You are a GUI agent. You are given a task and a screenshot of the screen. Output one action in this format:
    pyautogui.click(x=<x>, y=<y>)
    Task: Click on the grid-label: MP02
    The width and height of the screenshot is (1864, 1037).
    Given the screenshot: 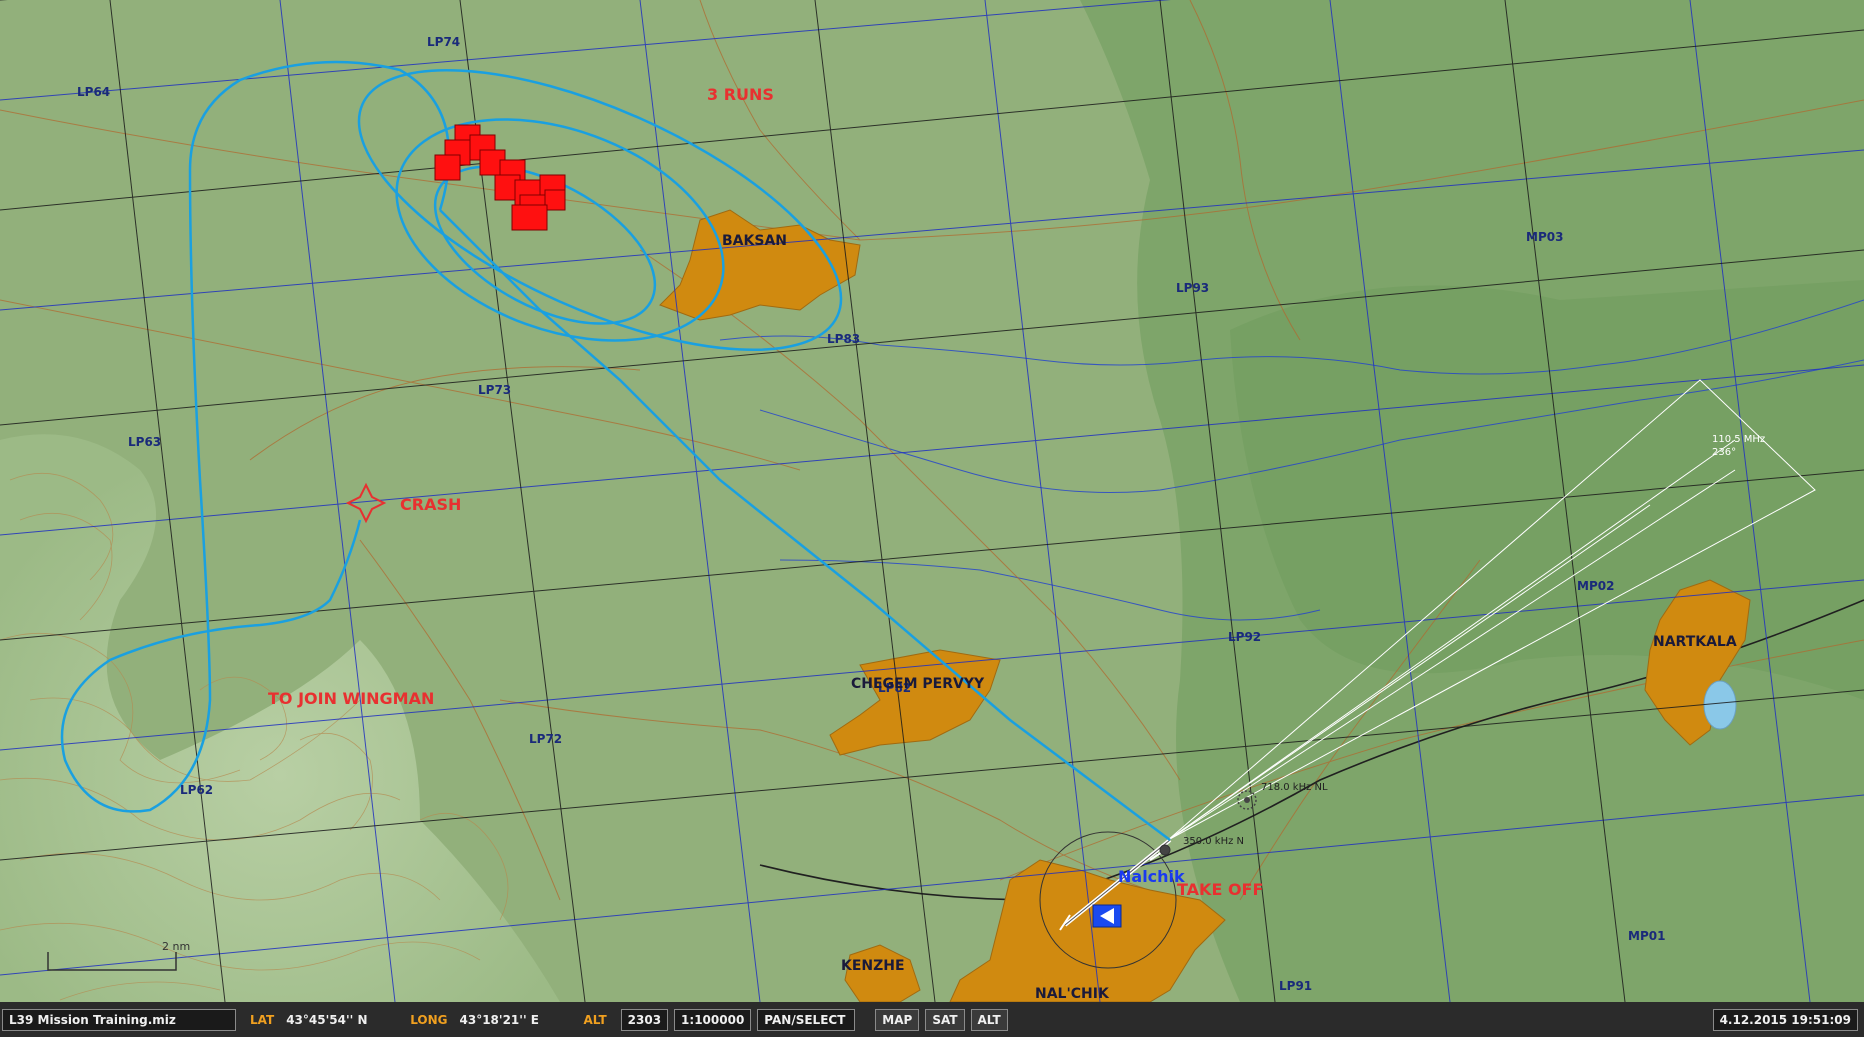 What is the action you would take?
    pyautogui.click(x=1595, y=586)
    